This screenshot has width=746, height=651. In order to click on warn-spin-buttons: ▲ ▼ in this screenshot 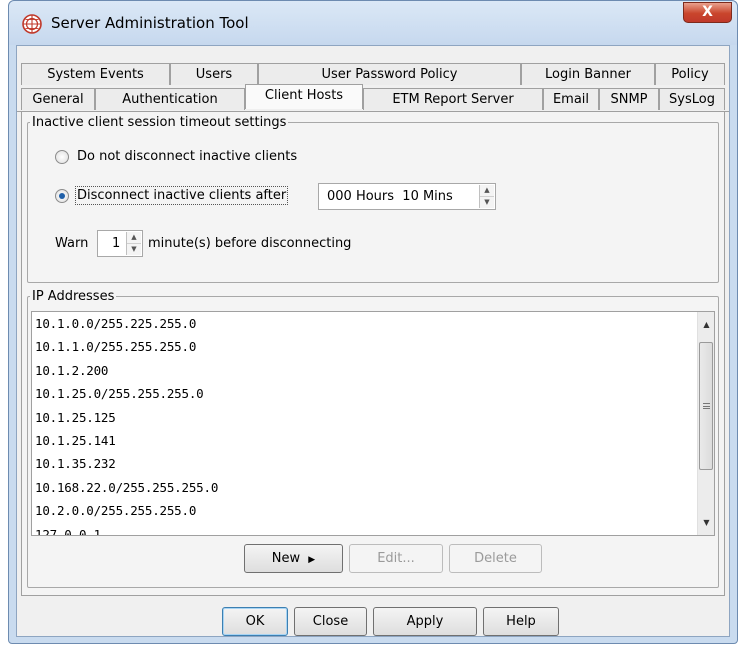, I will do `click(133, 243)`.